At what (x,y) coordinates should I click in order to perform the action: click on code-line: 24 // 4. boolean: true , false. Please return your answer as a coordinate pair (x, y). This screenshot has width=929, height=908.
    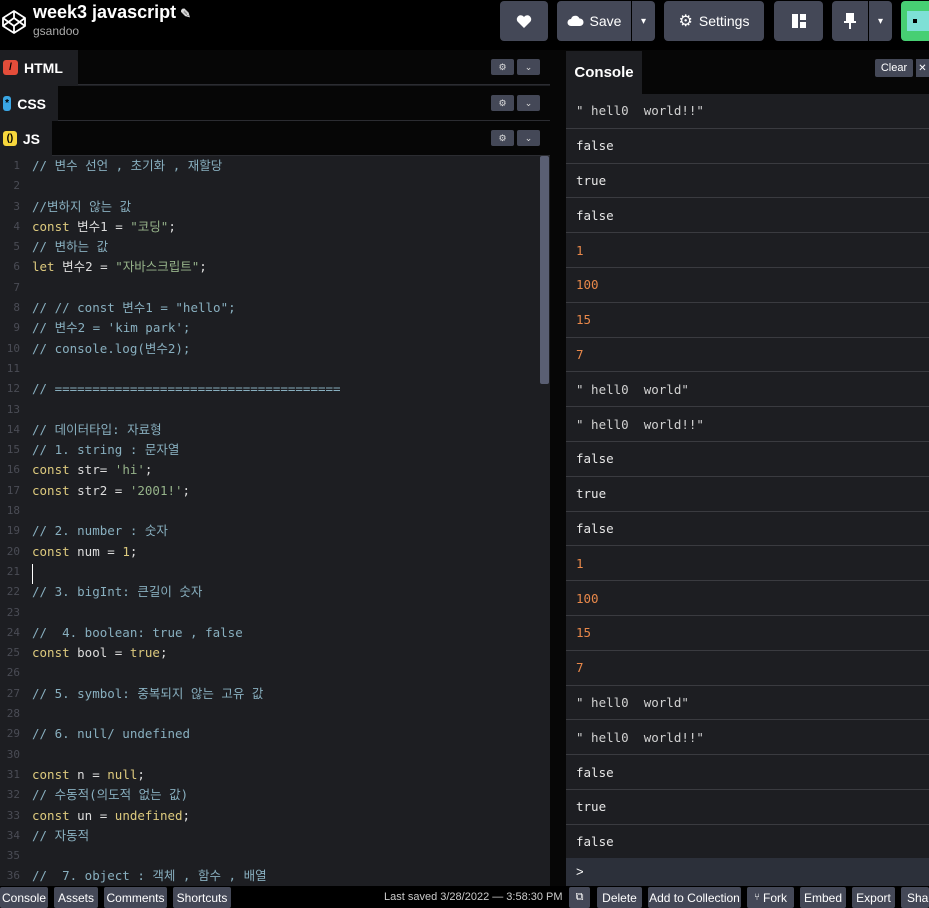
    Looking at the image, I should click on (275, 633).